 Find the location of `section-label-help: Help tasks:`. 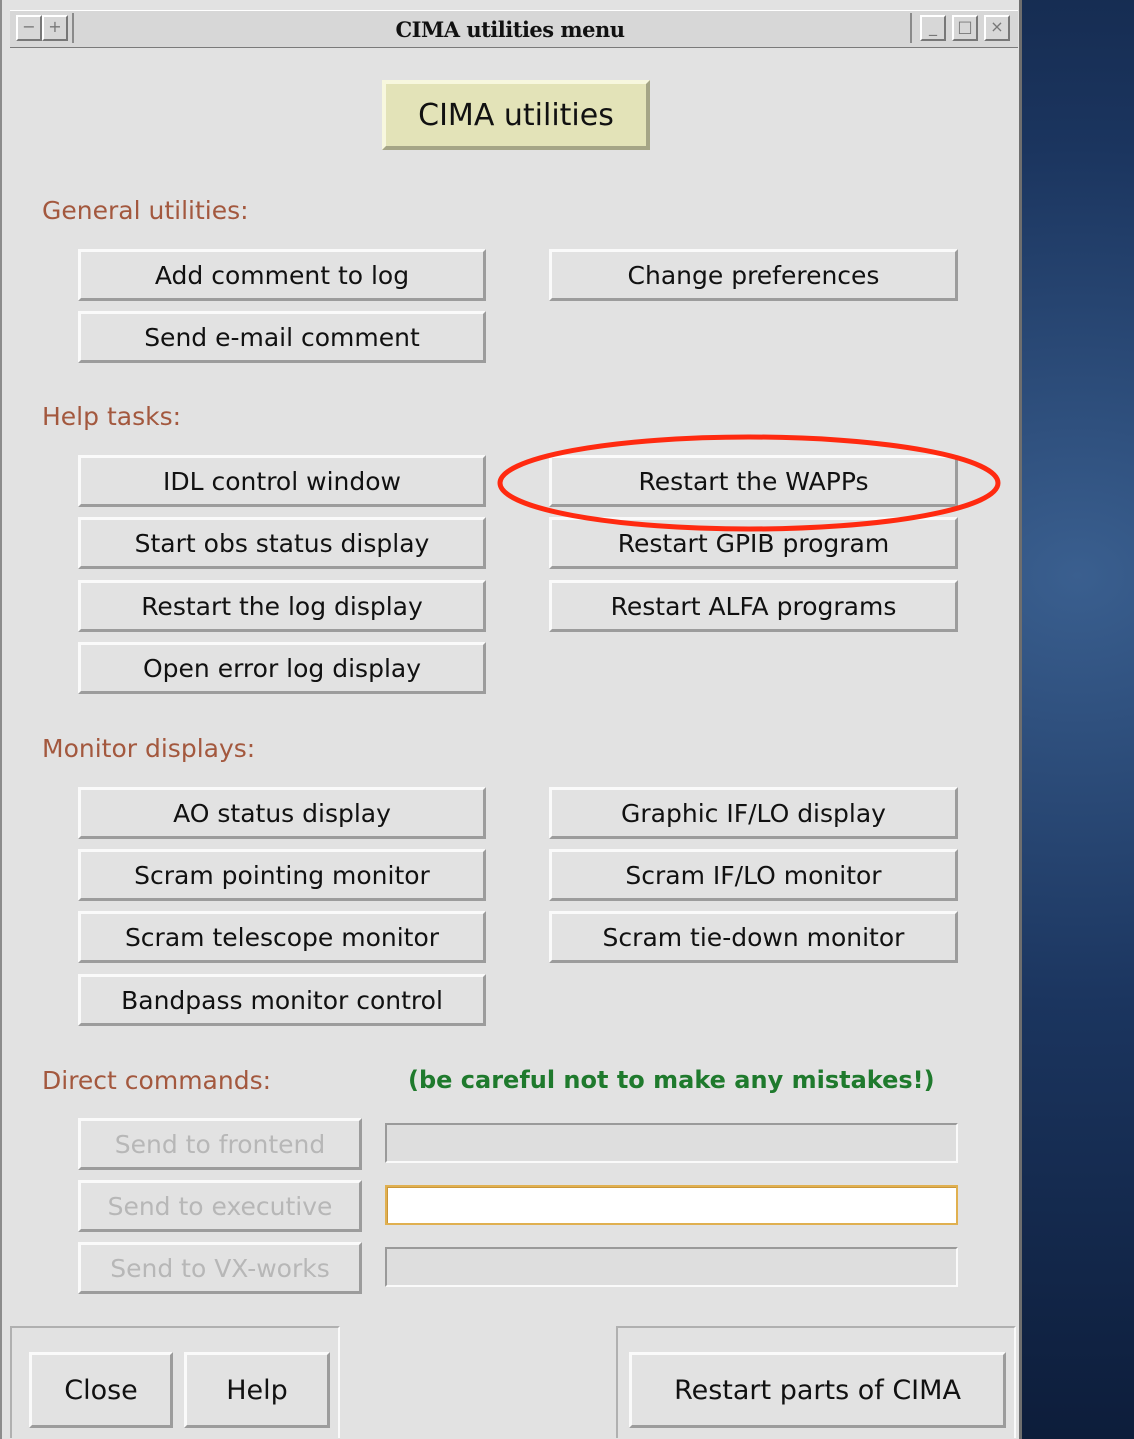

section-label-help: Help tasks: is located at coordinates (112, 416).